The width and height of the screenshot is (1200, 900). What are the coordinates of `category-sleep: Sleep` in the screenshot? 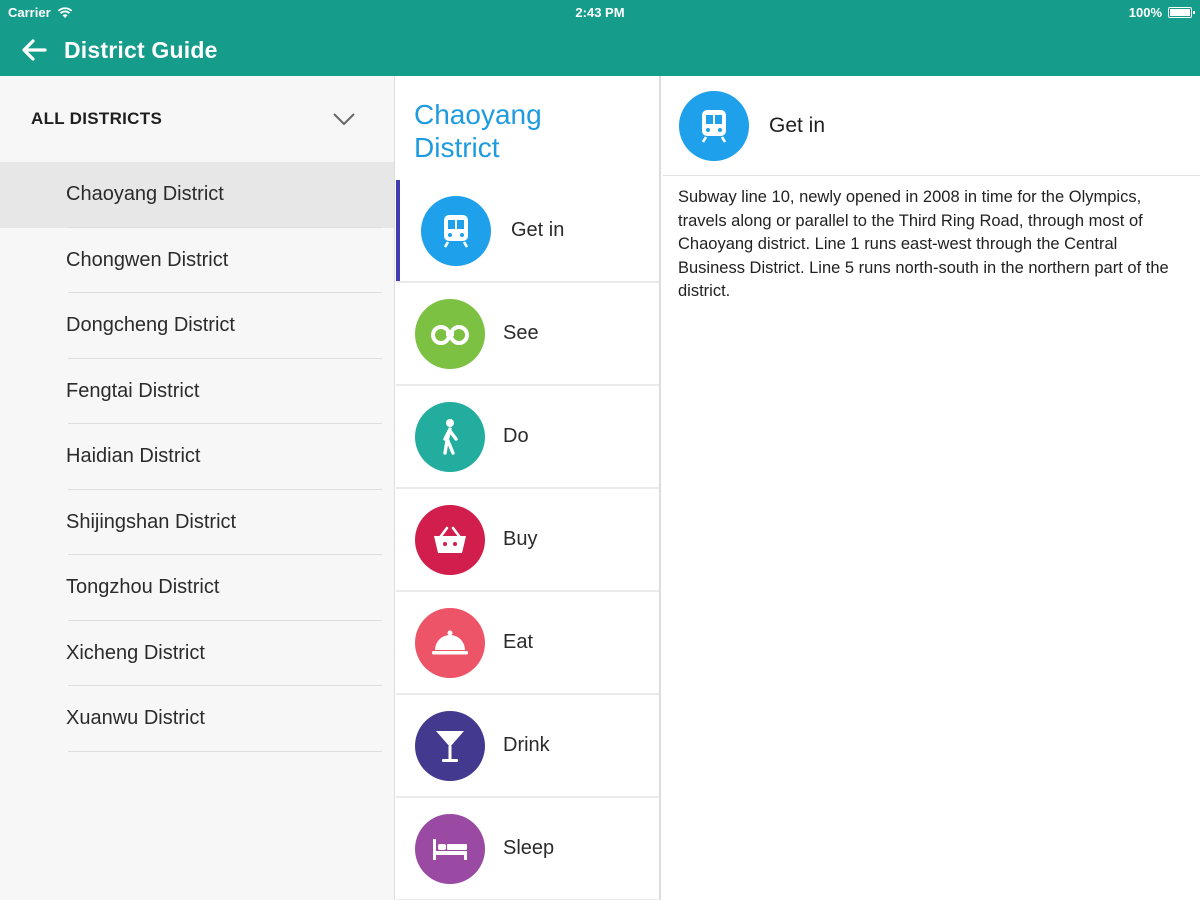 It's located at (527, 849).